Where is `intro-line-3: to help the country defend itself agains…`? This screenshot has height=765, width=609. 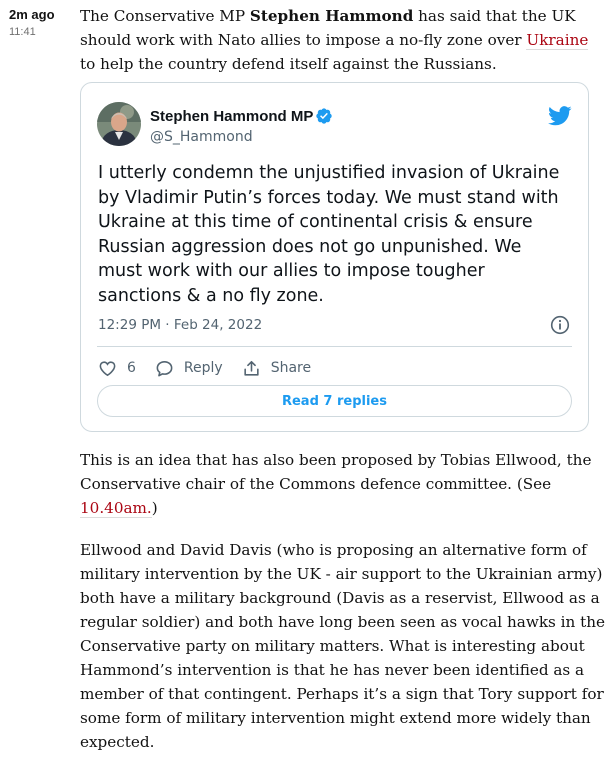
intro-line-3: to help the country defend itself agains… is located at coordinates (288, 64).